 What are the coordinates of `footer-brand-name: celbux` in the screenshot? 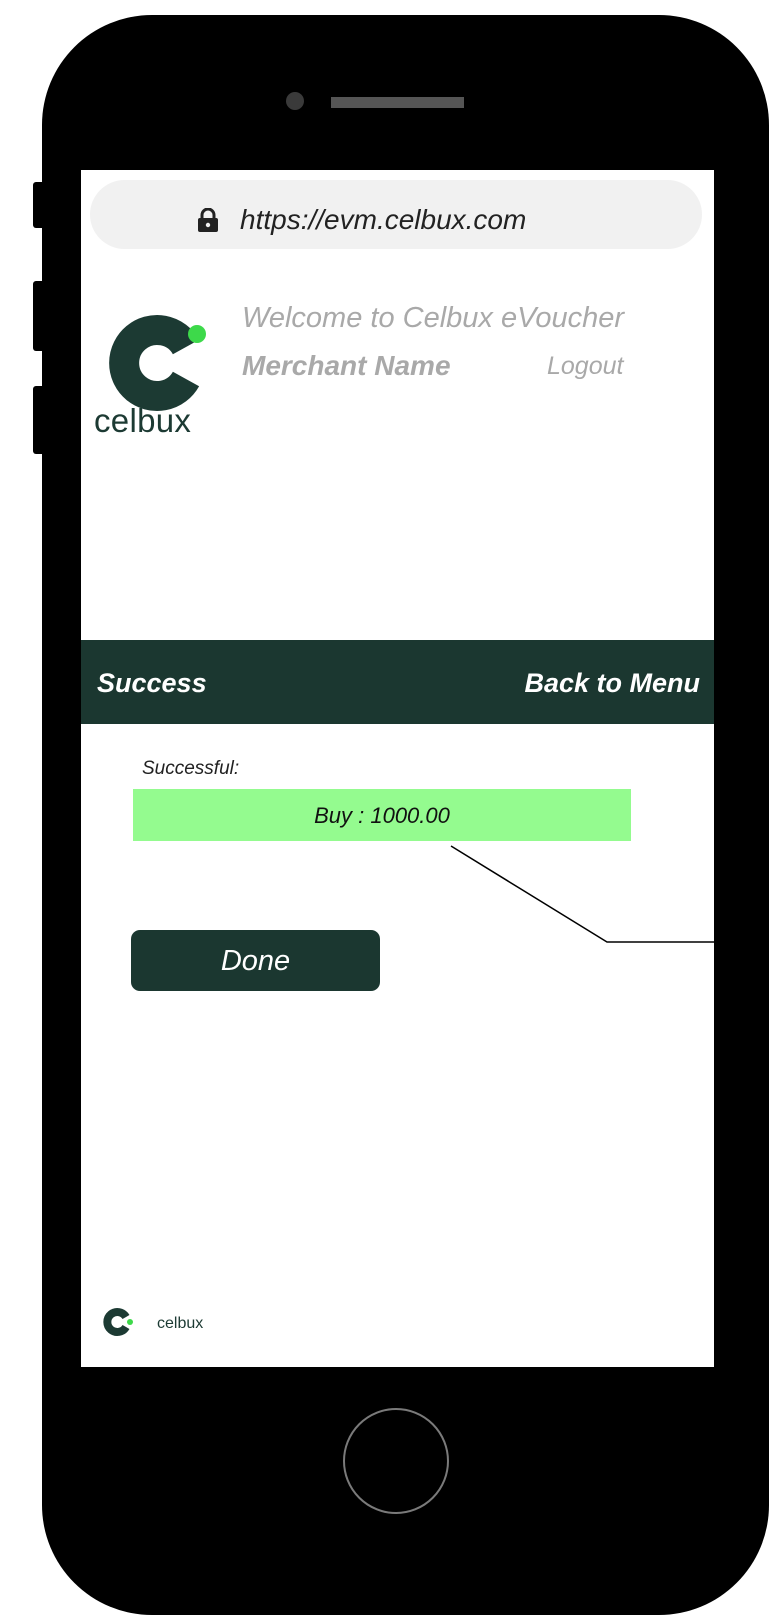 It's located at (180, 1323).